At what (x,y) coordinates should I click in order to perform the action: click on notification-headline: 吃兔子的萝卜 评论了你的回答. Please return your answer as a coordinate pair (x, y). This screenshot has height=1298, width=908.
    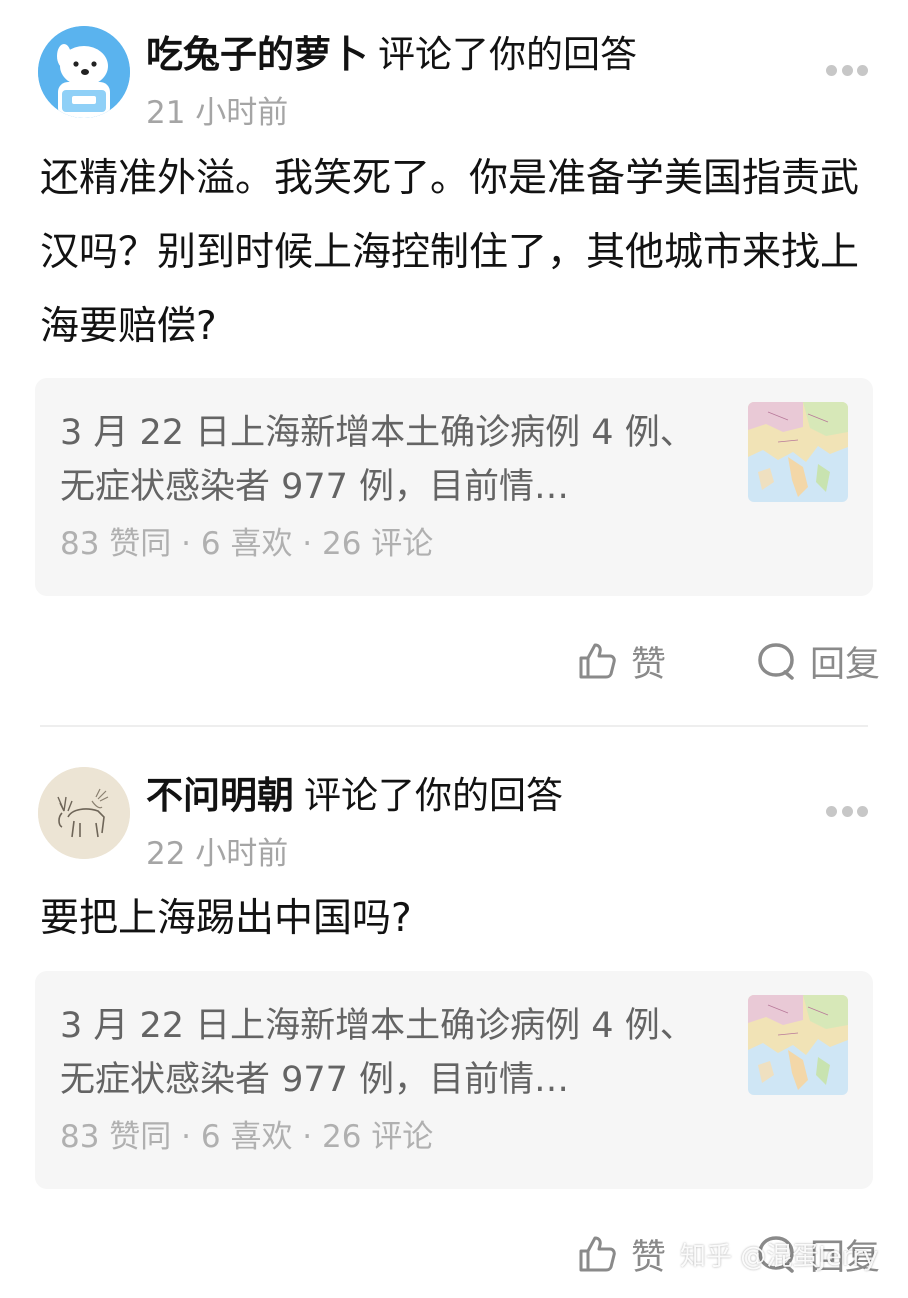
    Looking at the image, I should click on (391, 55).